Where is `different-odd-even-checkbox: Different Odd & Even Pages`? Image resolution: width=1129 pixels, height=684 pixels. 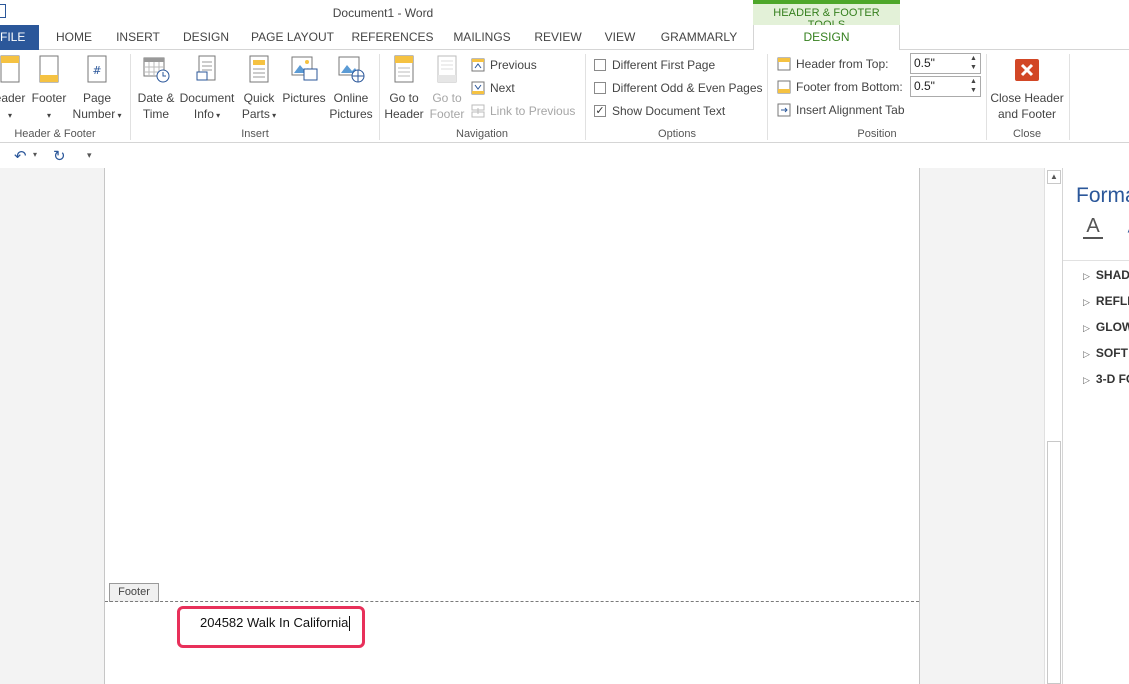 different-odd-even-checkbox: Different Odd & Even Pages is located at coordinates (678, 88).